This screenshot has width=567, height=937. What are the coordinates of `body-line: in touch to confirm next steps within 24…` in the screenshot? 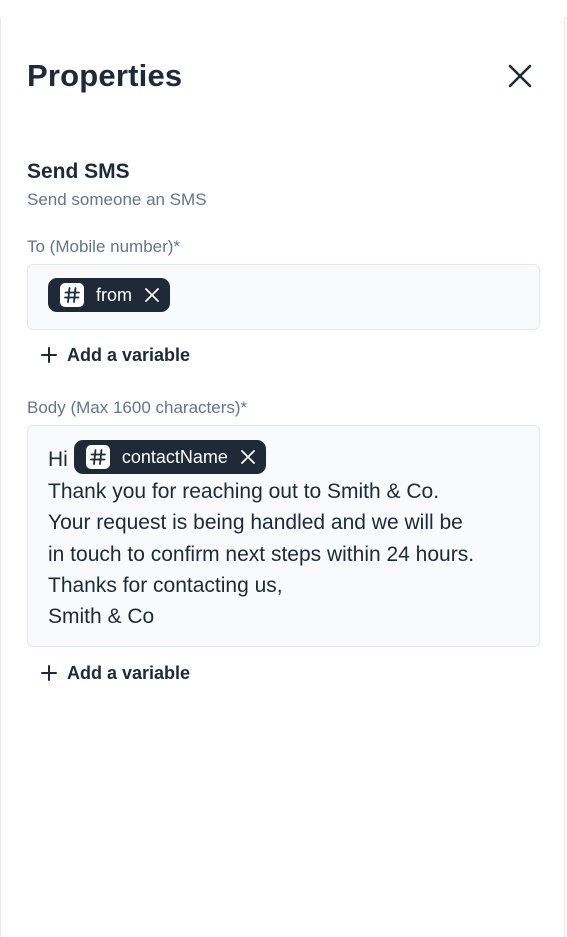 It's located at (261, 554).